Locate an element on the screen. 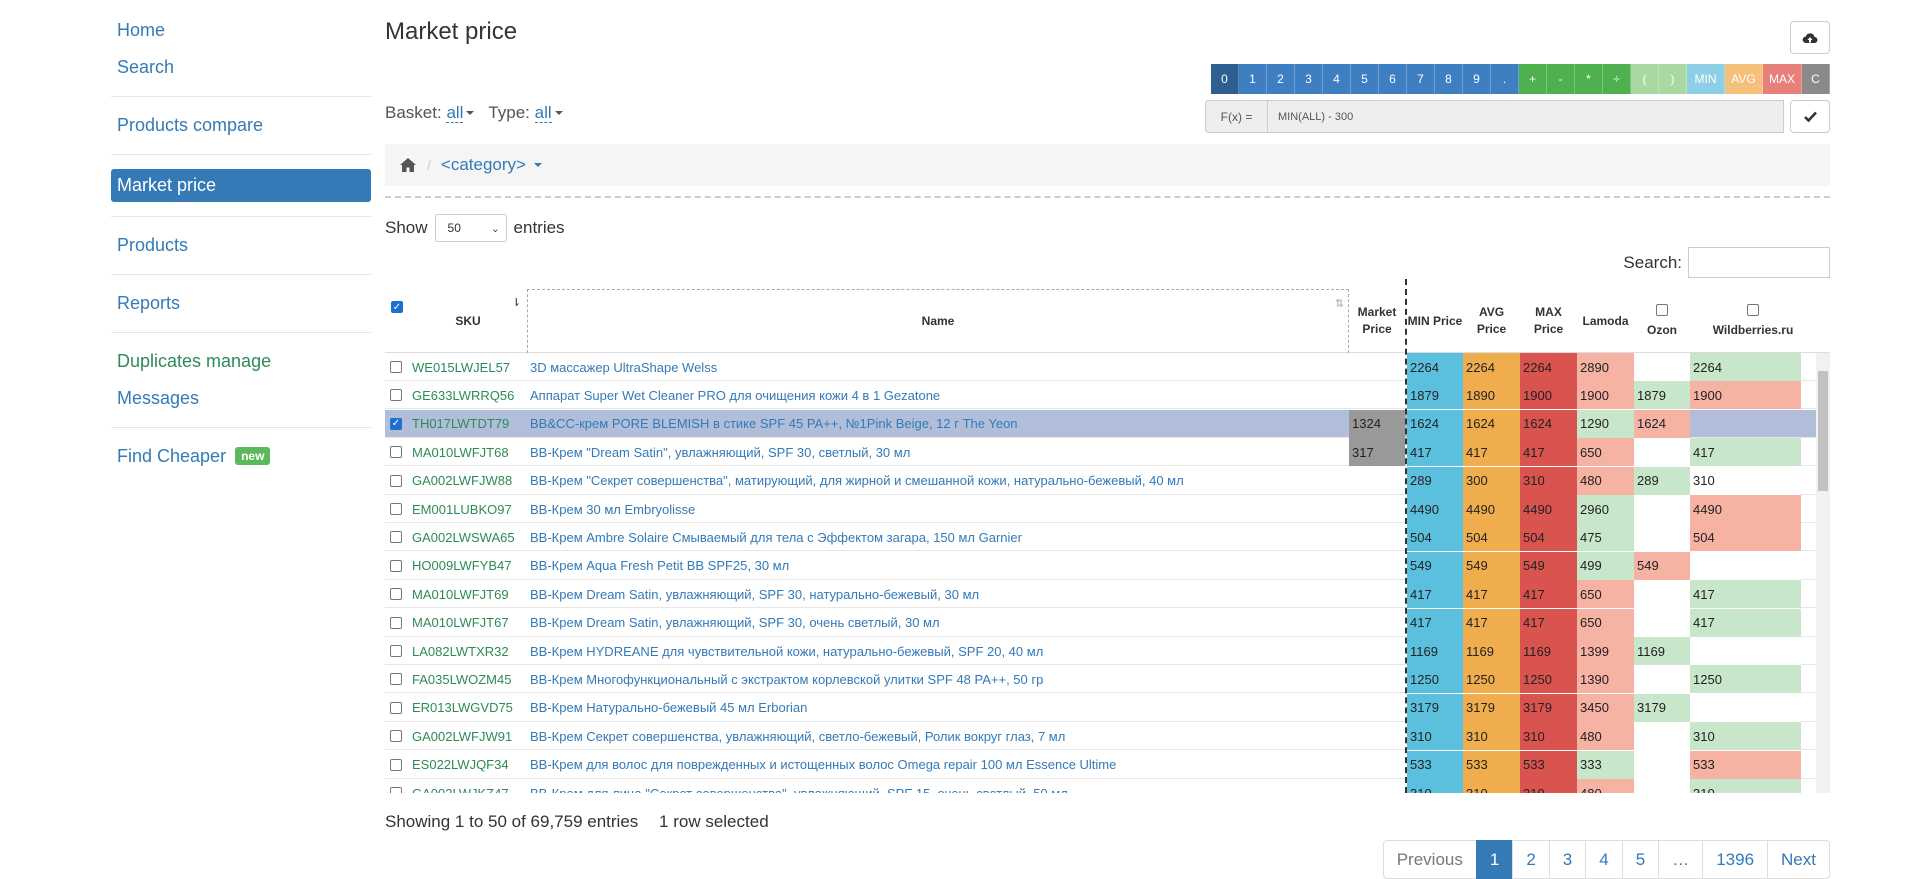  sku-cell: TH017LWTDT79 is located at coordinates (468, 424).